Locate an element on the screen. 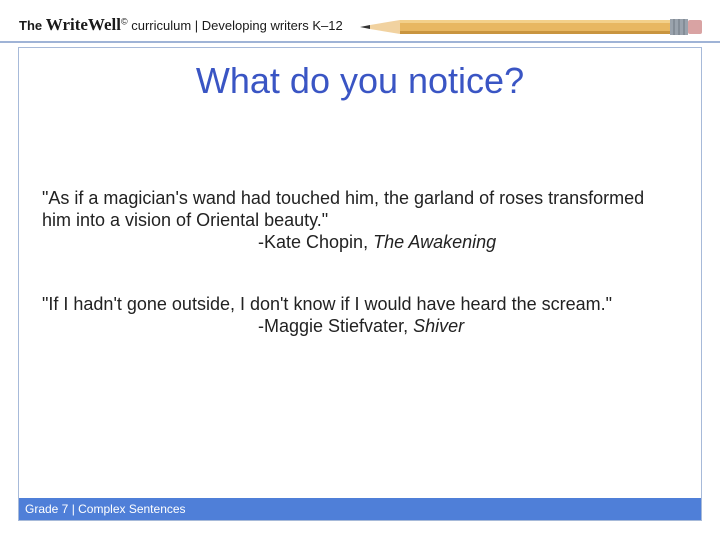  header-divider is located at coordinates (360, 42).